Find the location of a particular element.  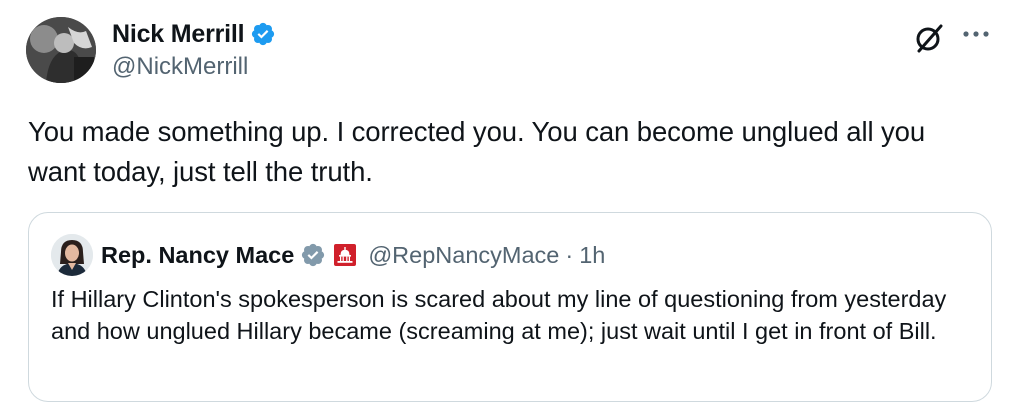

author-name: Nick Merrill is located at coordinates (178, 34).